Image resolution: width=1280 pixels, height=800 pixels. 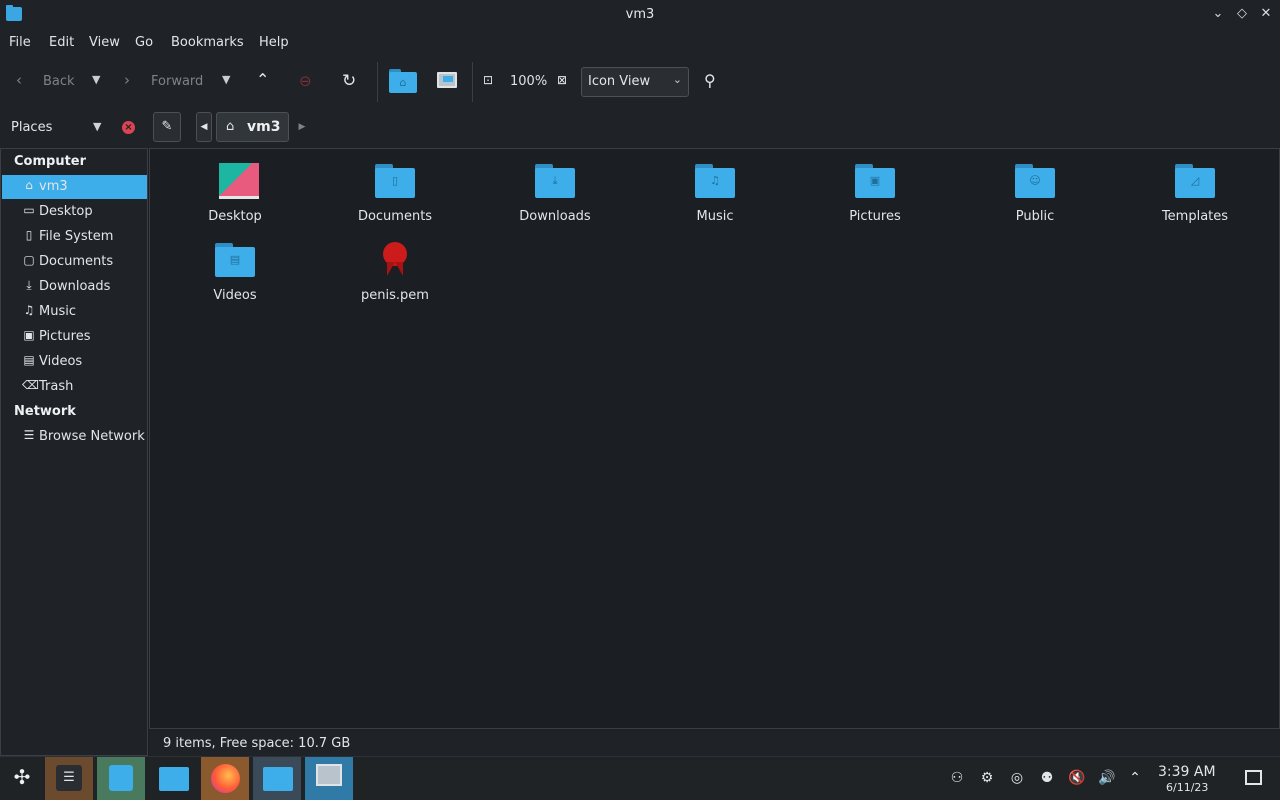 I want to click on clock-time: 3:39 AM, so click(x=1187, y=772).